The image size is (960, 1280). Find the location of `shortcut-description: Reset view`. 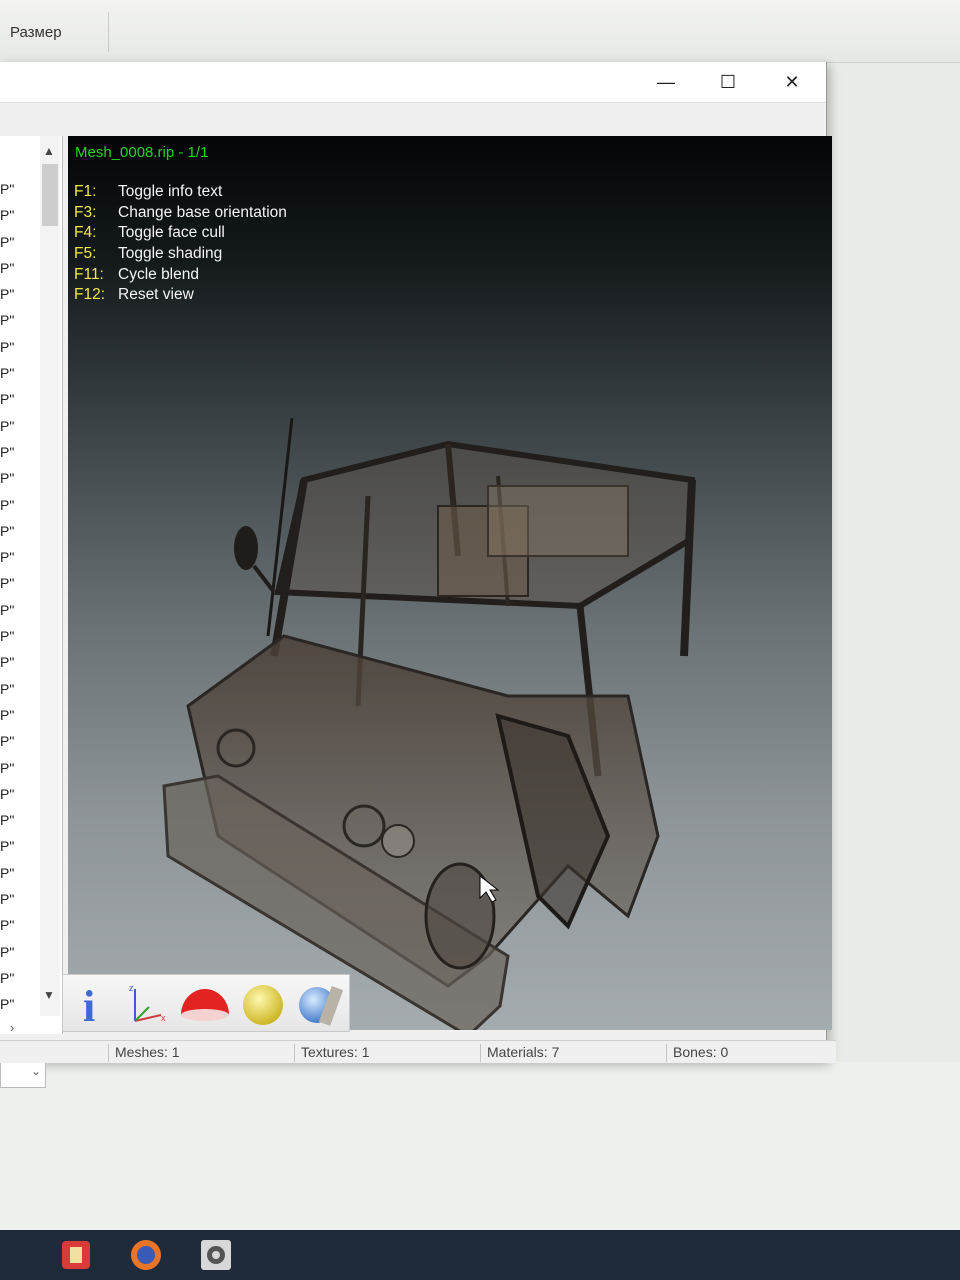

shortcut-description: Reset view is located at coordinates (156, 295).